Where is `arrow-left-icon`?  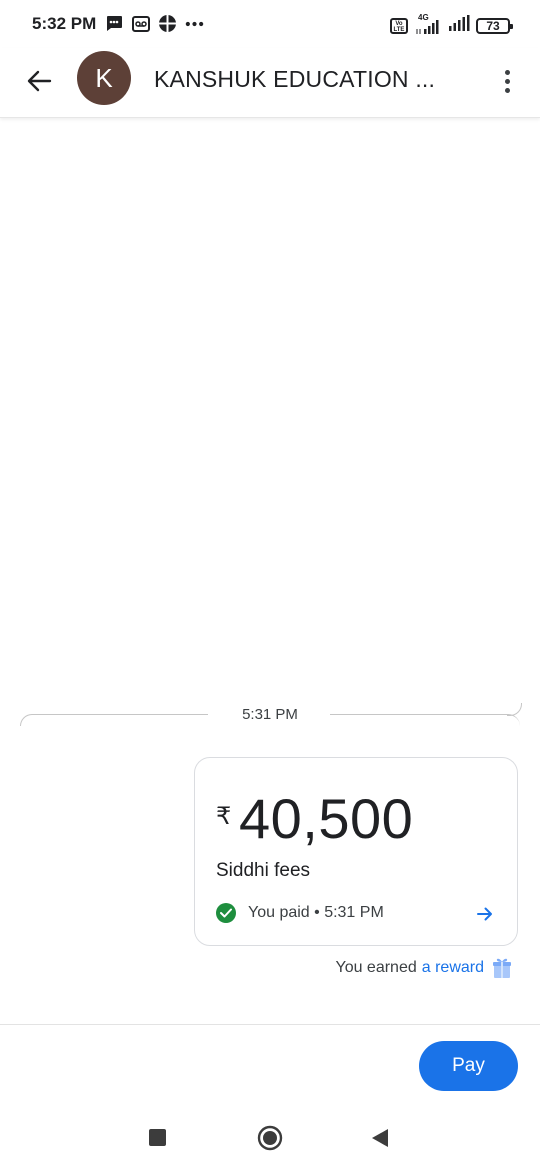 arrow-left-icon is located at coordinates (39, 81).